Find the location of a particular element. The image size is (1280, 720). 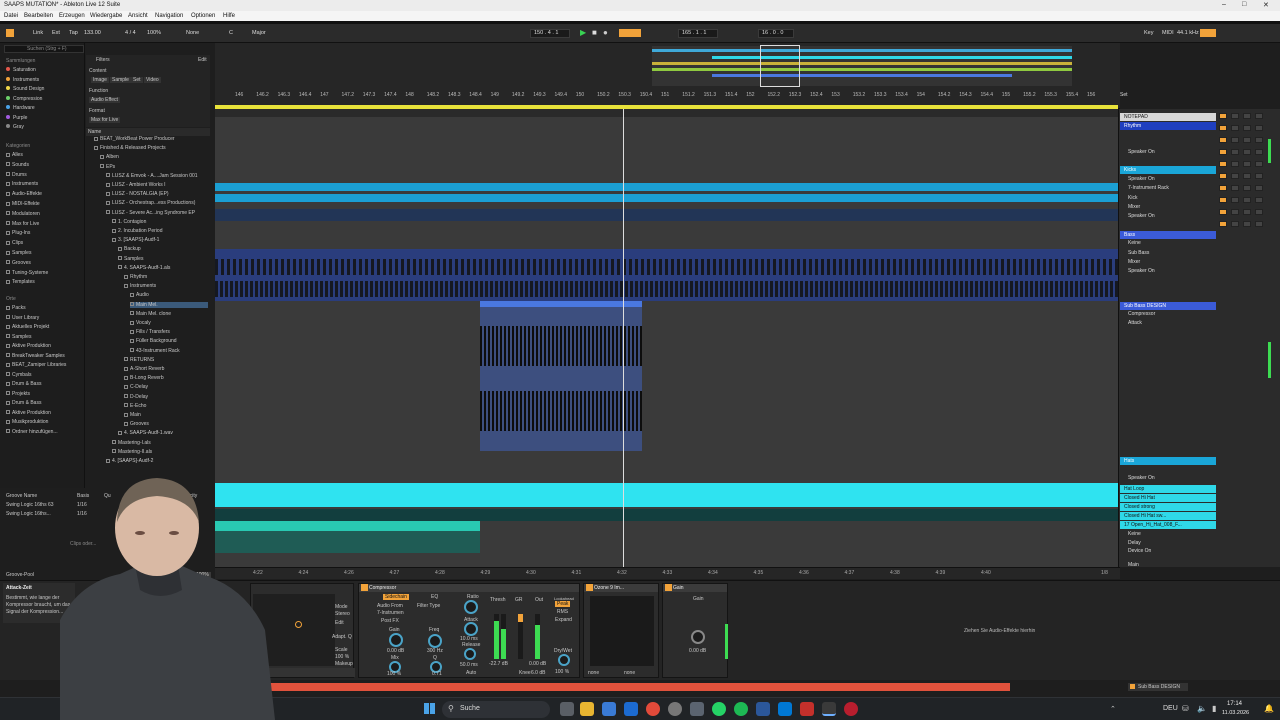

chrome-icon is located at coordinates (653, 709).